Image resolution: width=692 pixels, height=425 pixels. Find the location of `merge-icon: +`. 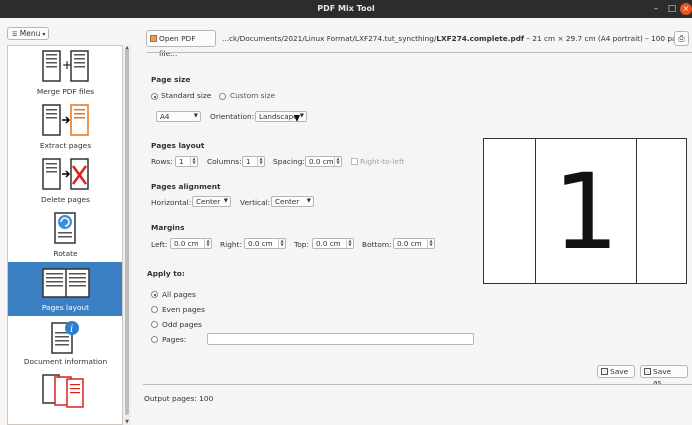

merge-icon: + is located at coordinates (65, 66).